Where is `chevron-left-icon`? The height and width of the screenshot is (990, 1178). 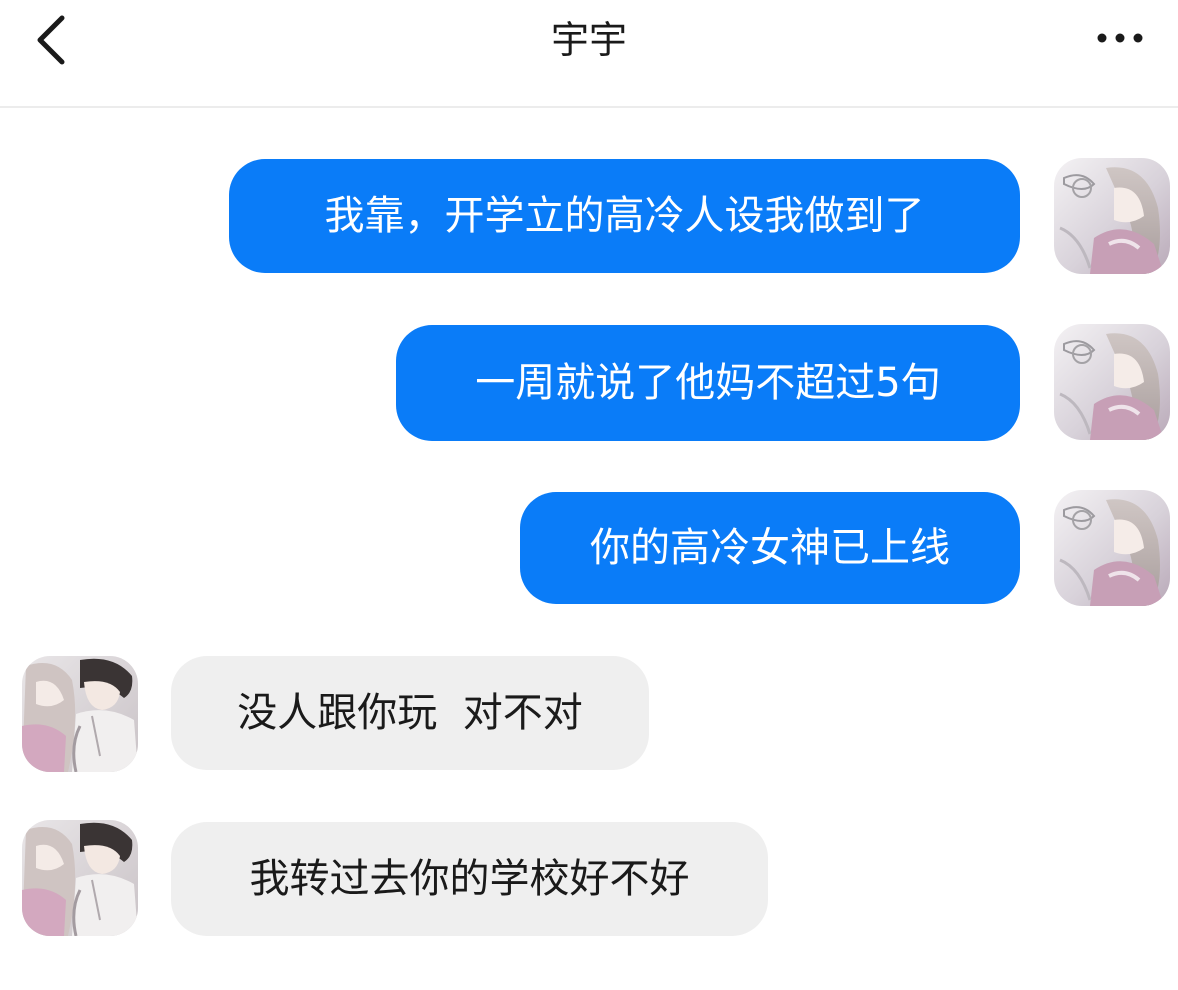 chevron-left-icon is located at coordinates (51, 40).